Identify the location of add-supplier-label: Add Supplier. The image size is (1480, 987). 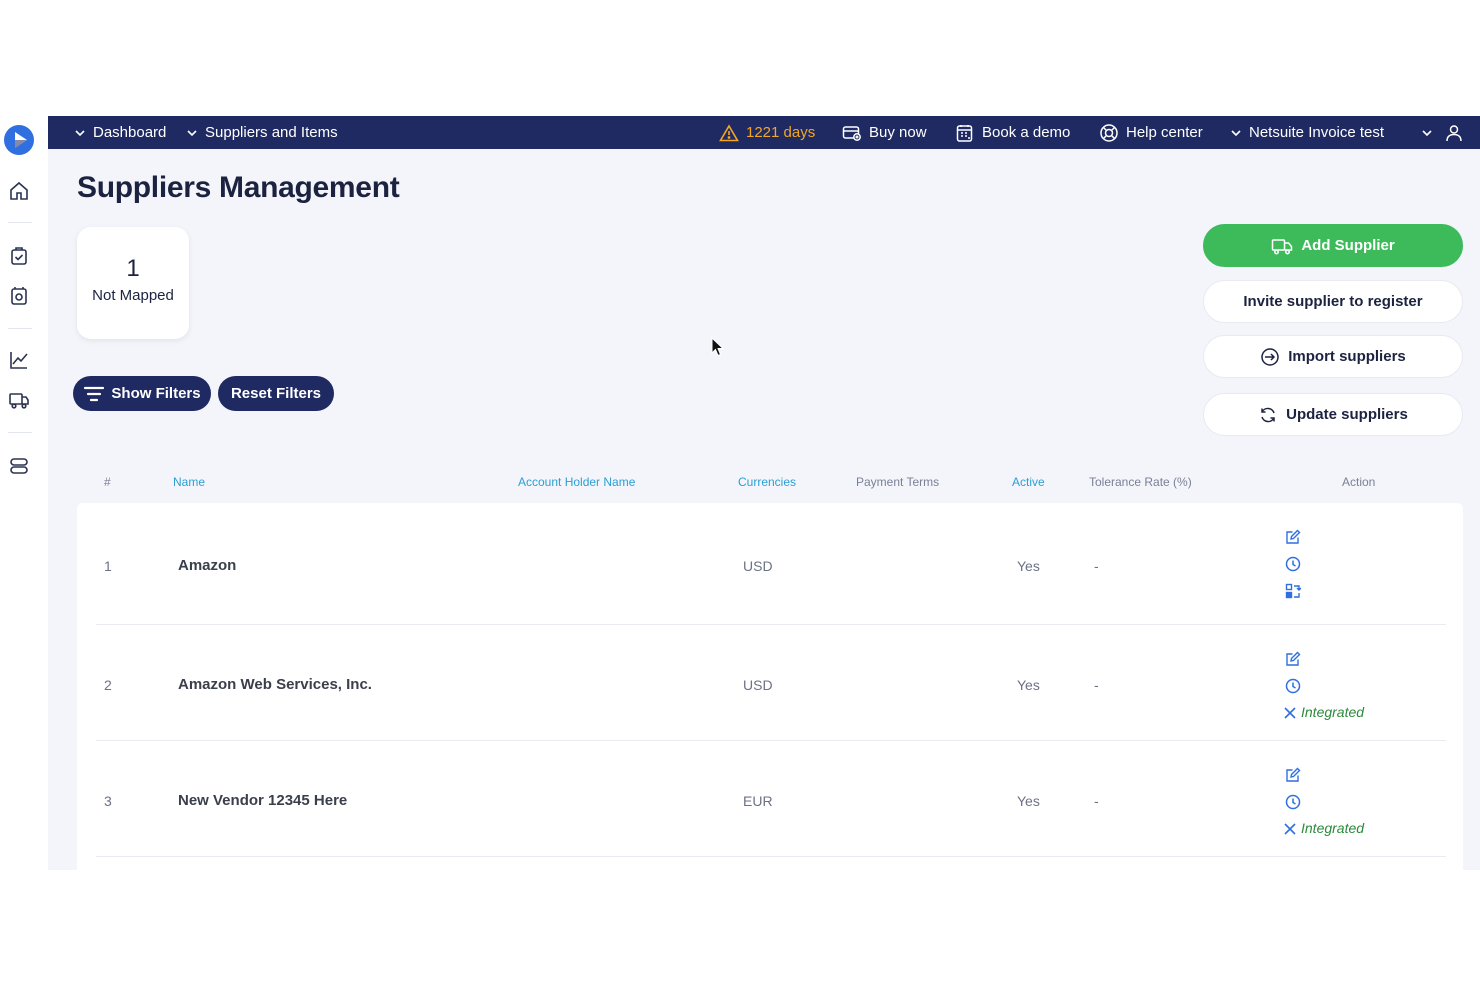
(1348, 245).